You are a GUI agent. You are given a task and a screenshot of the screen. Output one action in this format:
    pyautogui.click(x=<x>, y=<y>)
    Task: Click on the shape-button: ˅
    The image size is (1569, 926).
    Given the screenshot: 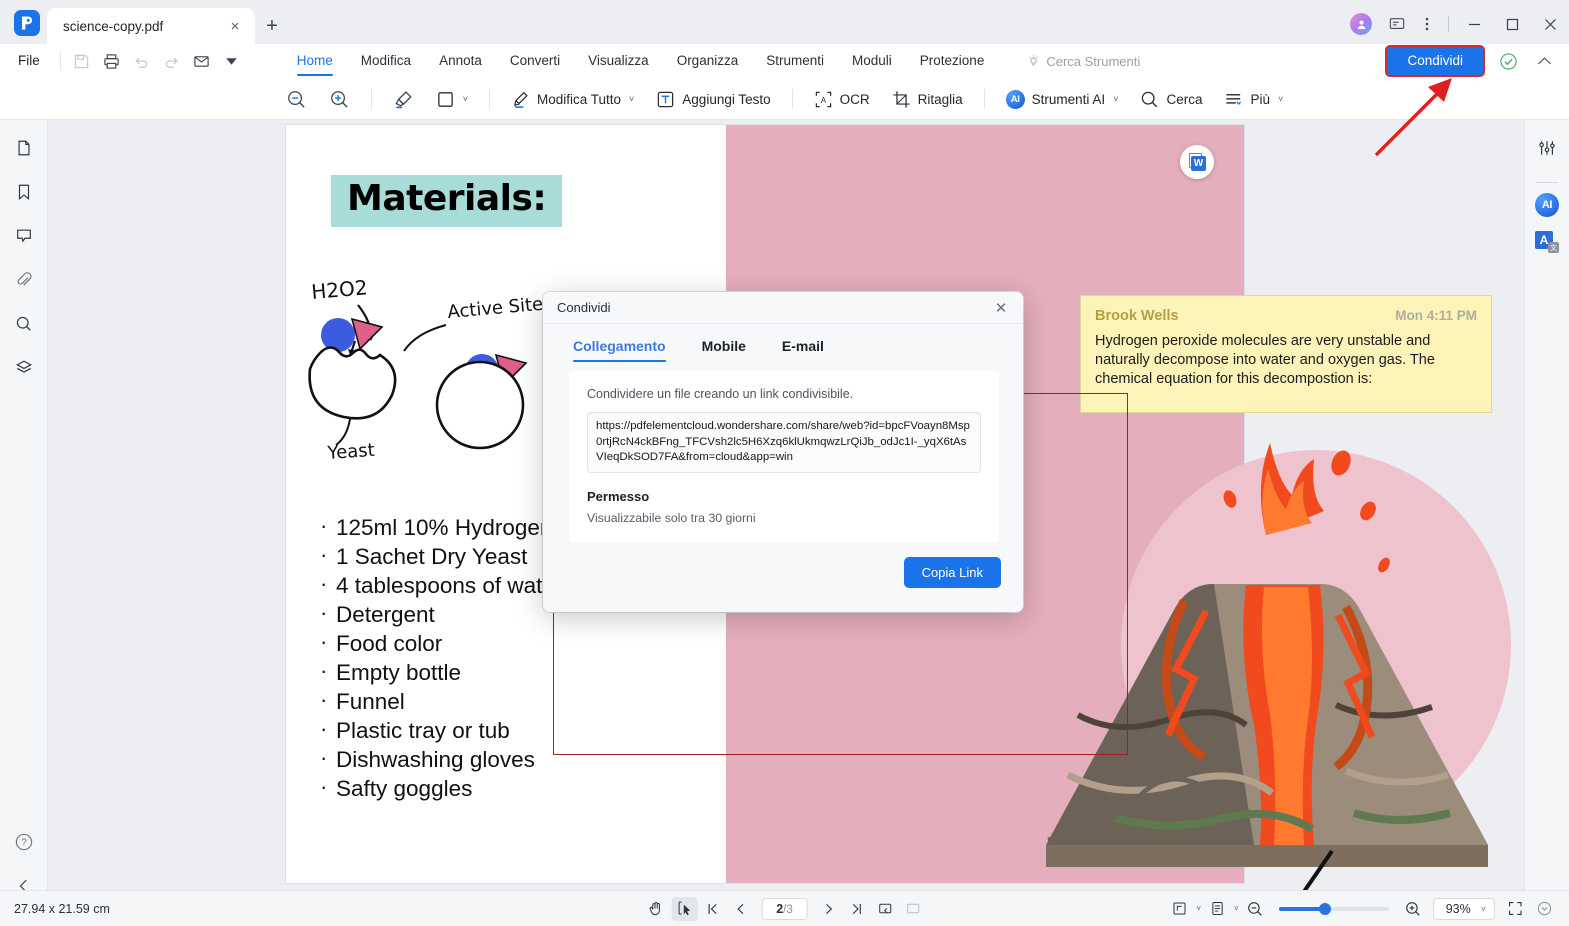 What is the action you would take?
    pyautogui.click(x=452, y=99)
    